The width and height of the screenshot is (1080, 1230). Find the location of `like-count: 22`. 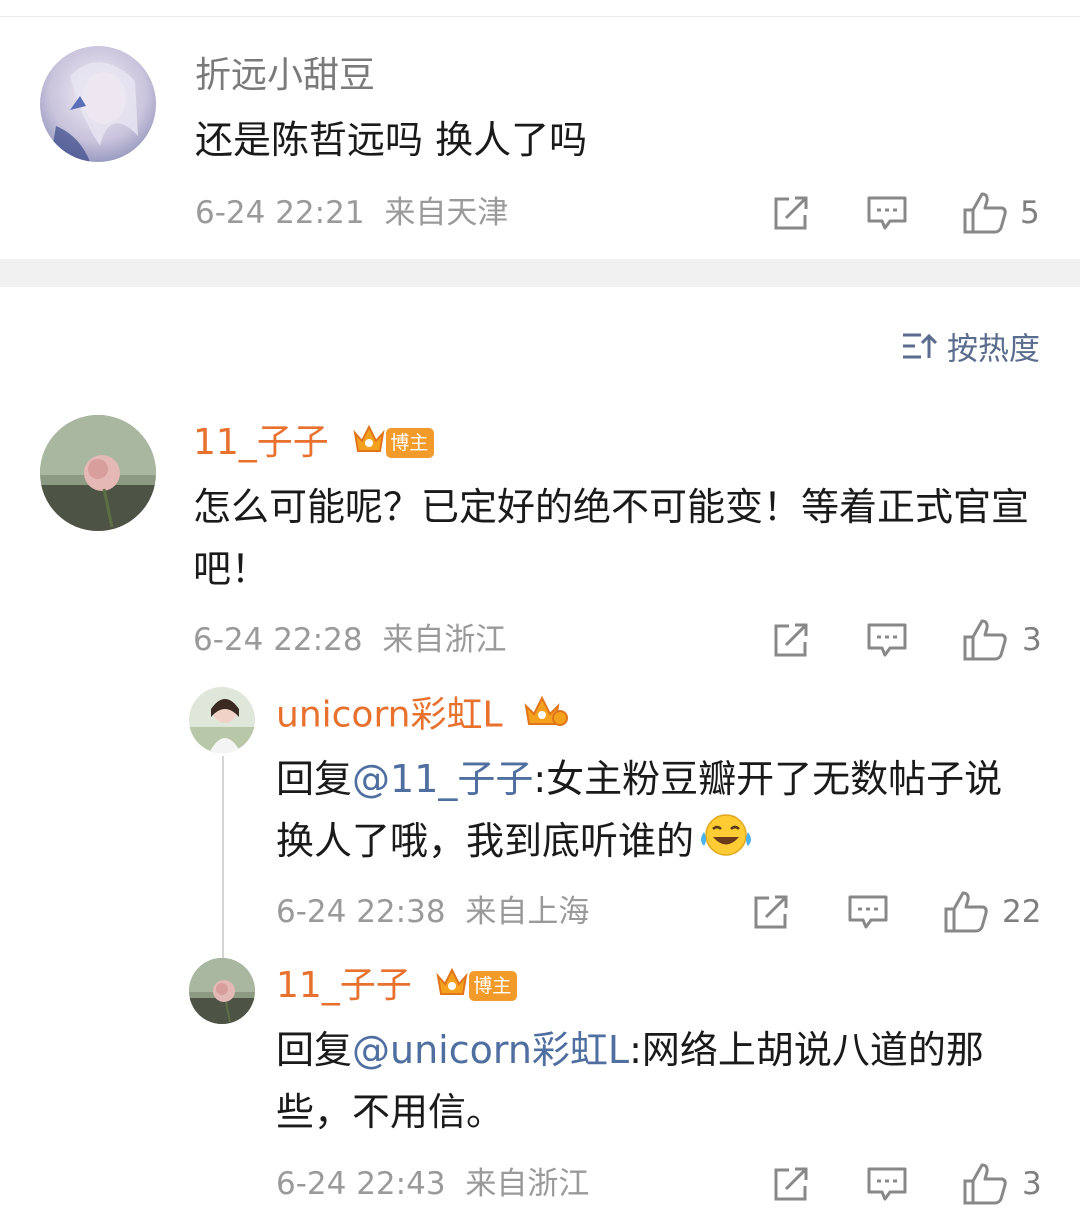

like-count: 22 is located at coordinates (1022, 912).